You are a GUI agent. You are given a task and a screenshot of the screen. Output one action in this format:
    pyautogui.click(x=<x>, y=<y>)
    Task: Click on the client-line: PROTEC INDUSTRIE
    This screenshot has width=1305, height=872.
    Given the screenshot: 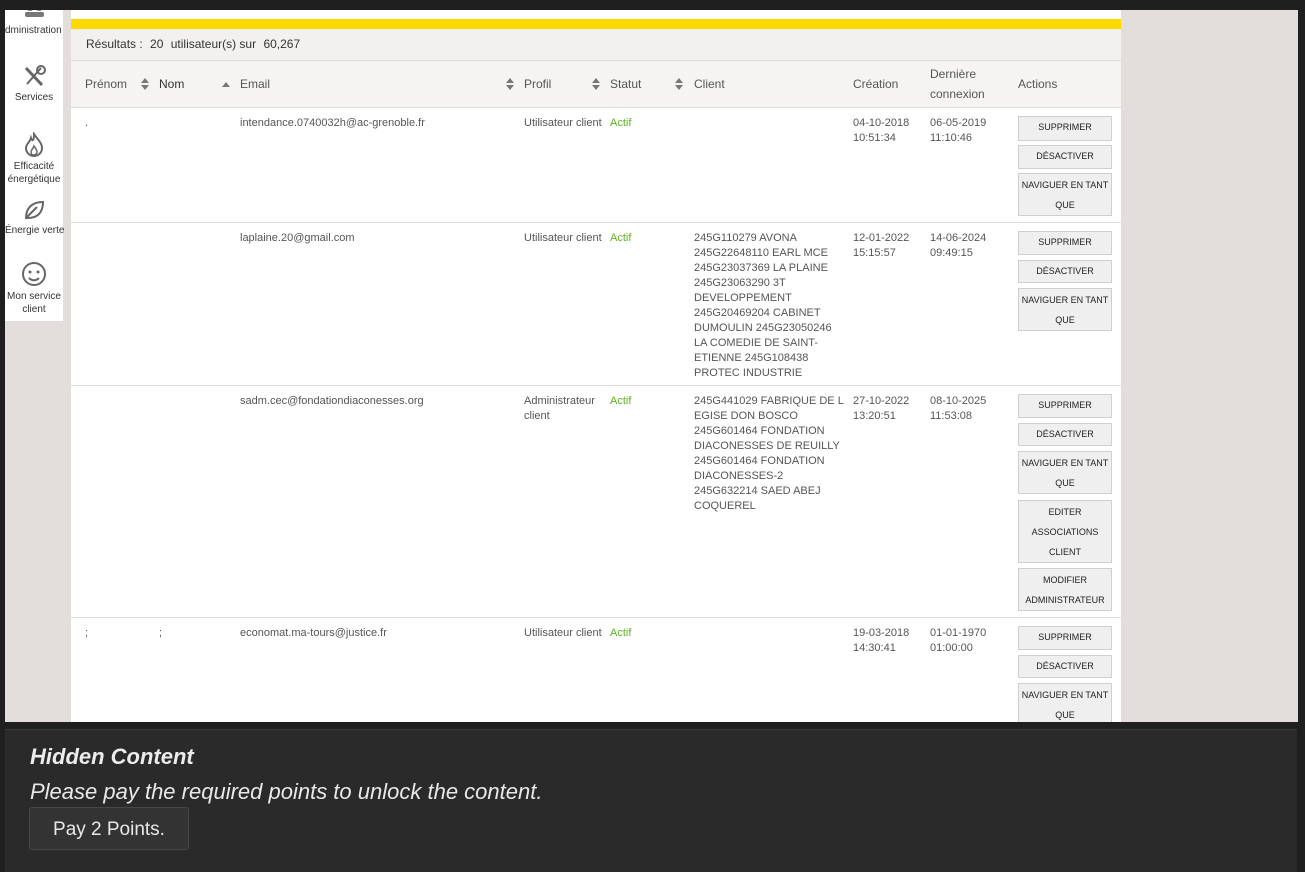 What is the action you would take?
    pyautogui.click(x=748, y=373)
    